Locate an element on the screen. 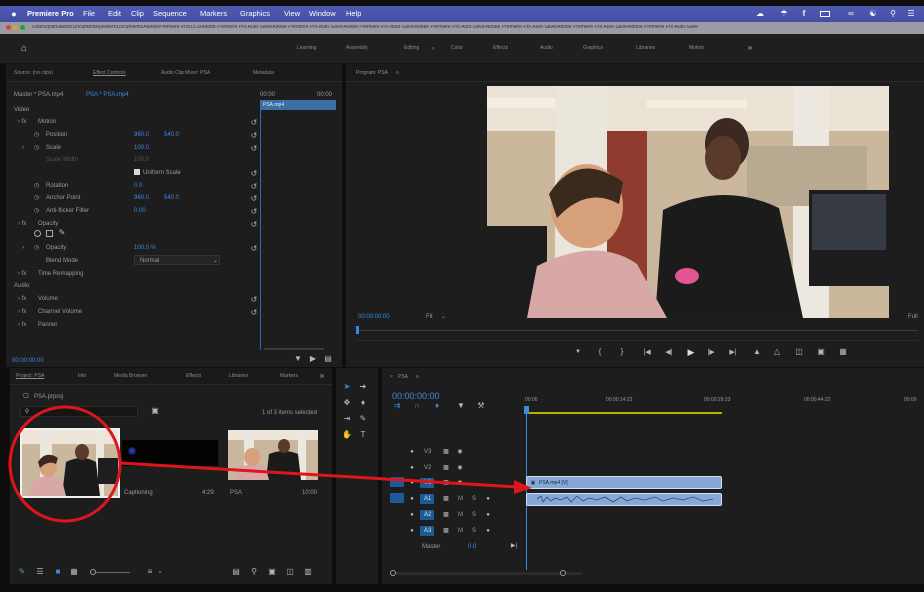 The image size is (924, 592). annotation-circle is located at coordinates (65, 464).